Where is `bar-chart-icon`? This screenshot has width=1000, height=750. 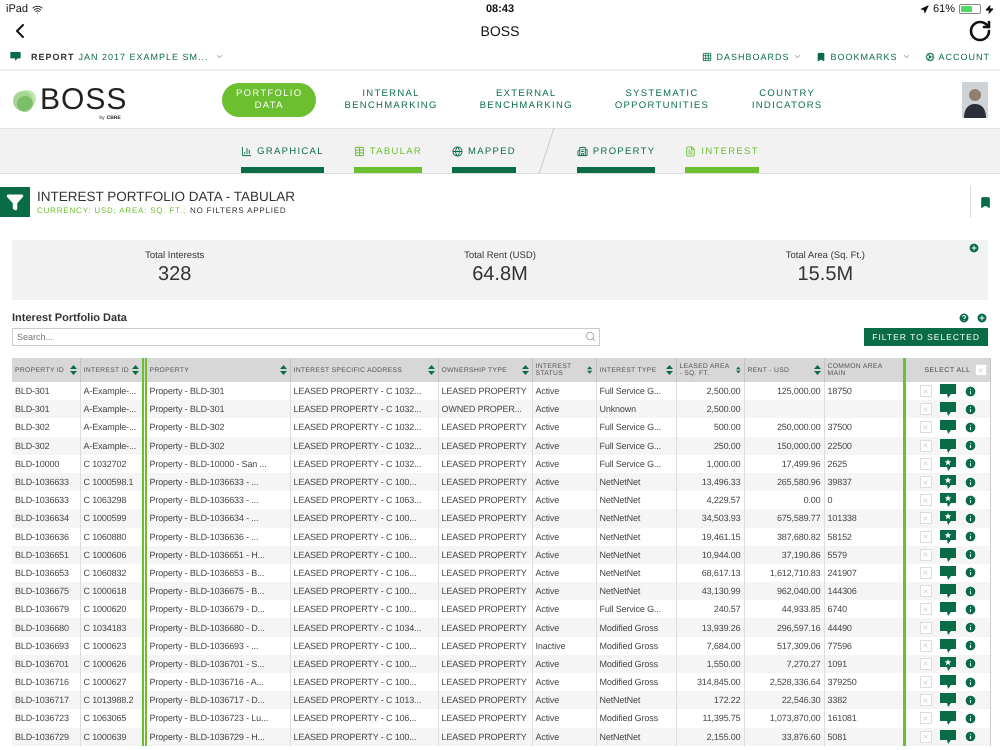 bar-chart-icon is located at coordinates (246, 151).